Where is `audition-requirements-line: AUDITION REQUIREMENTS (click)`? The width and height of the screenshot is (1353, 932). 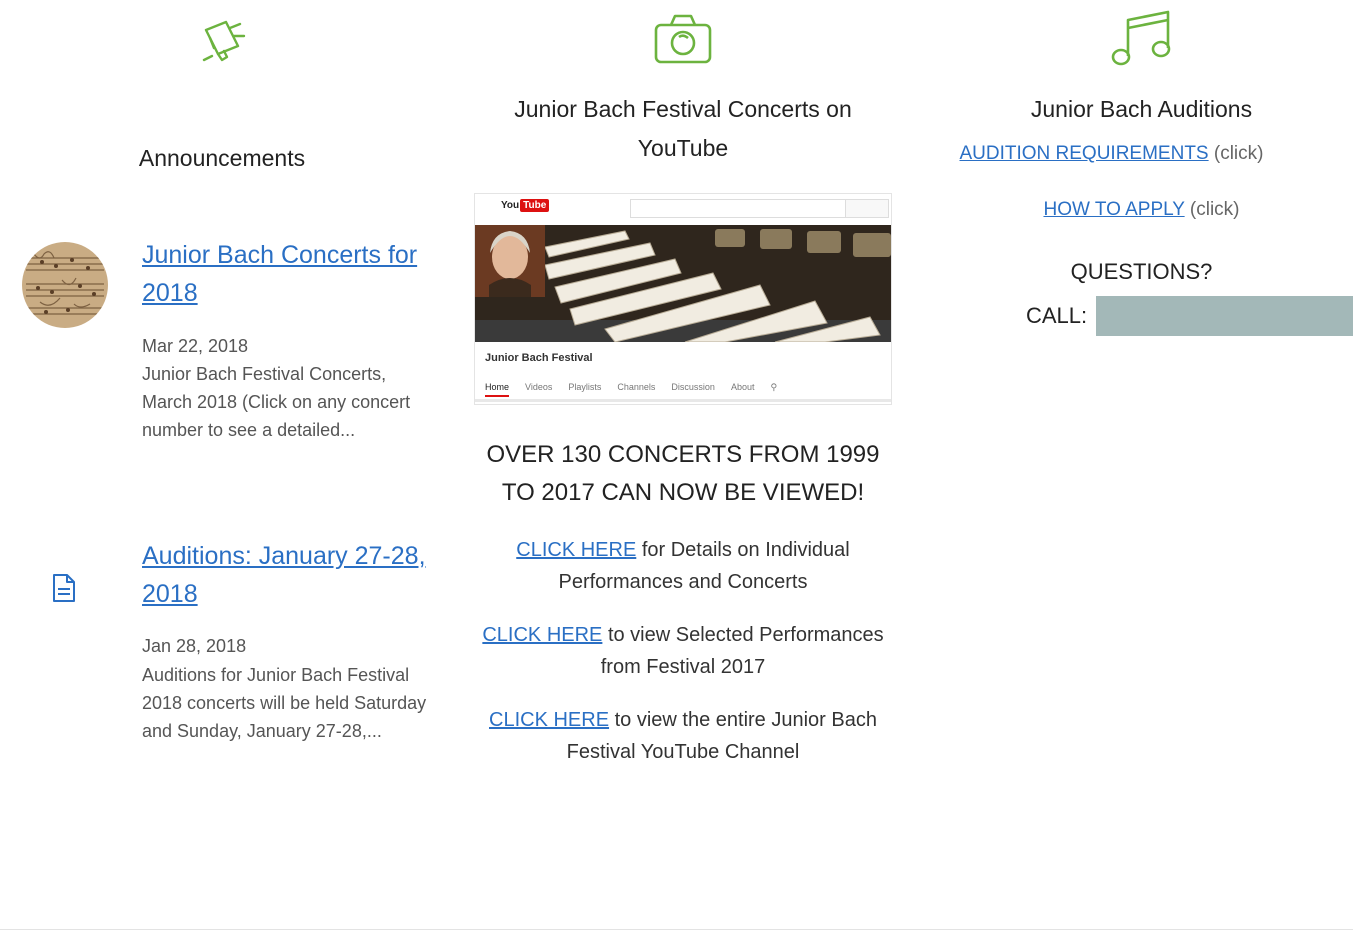 audition-requirements-line: AUDITION REQUIREMENTS (click) is located at coordinates (1111, 153).